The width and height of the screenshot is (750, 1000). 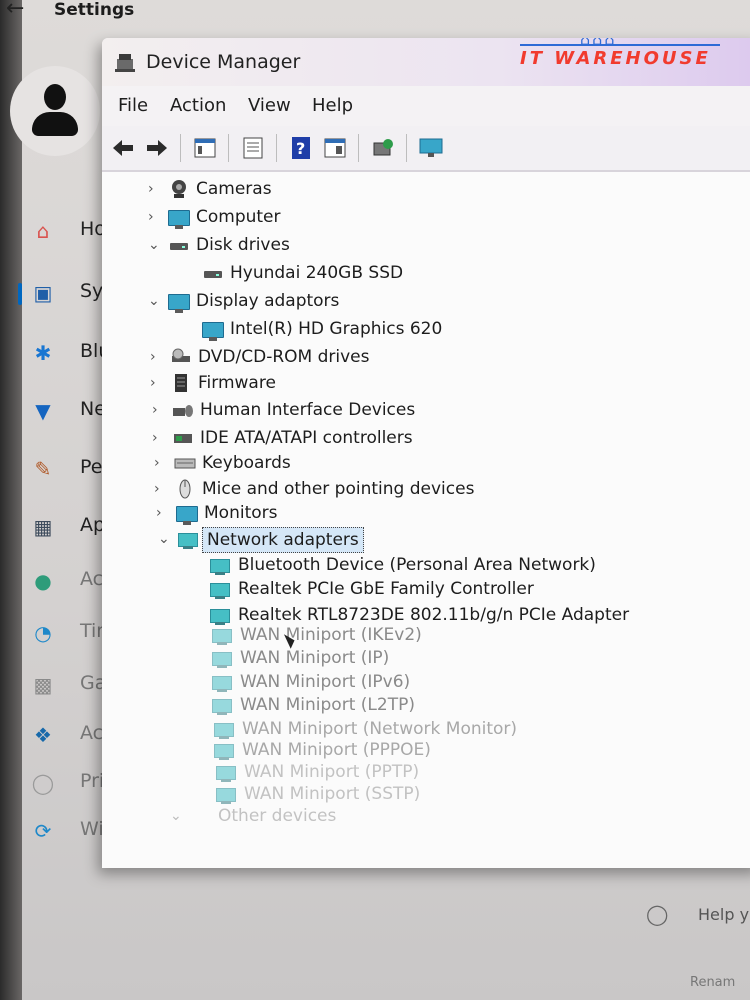 What do you see at coordinates (237, 383) in the screenshot?
I see `tree-category-label: Firmware` at bounding box center [237, 383].